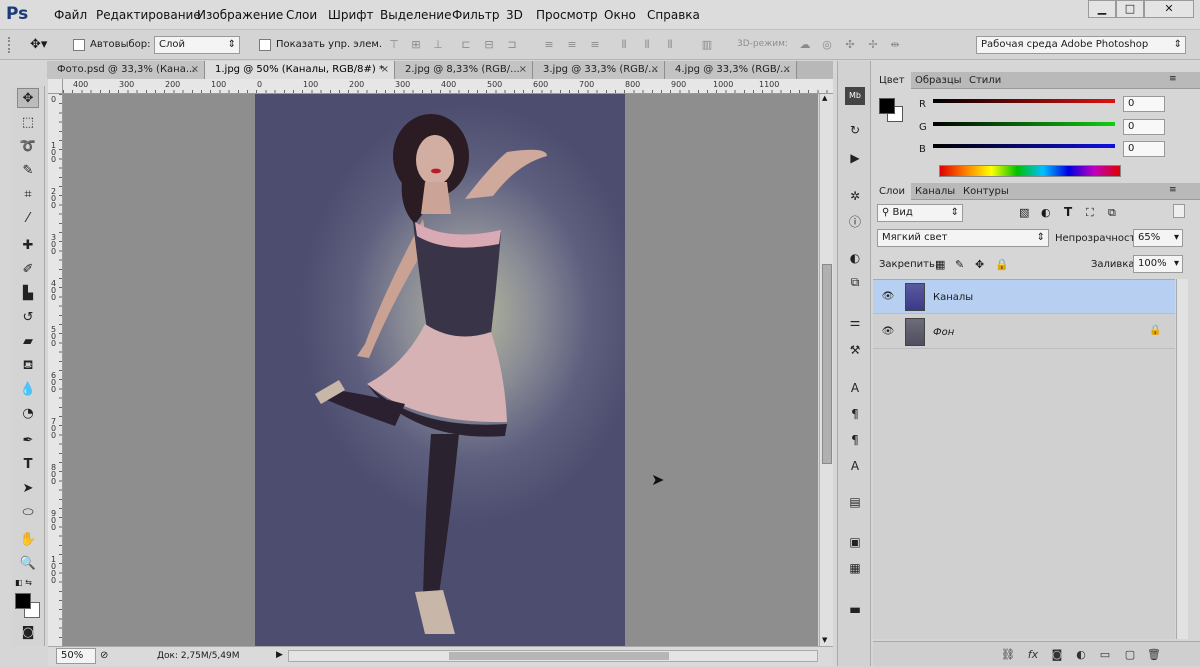 The image size is (1200, 667). I want to click on paint-bucket-tool-icon: ⛾, so click(28, 366).